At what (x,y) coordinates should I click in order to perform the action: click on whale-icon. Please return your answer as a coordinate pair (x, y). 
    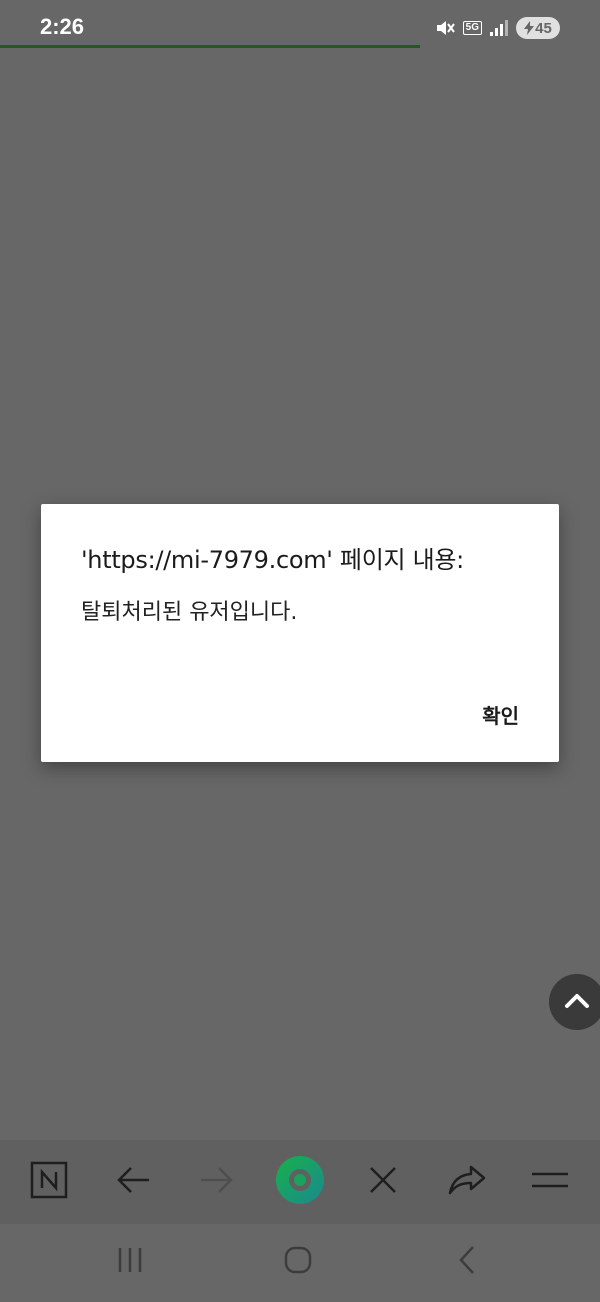
    Looking at the image, I should click on (300, 1182).